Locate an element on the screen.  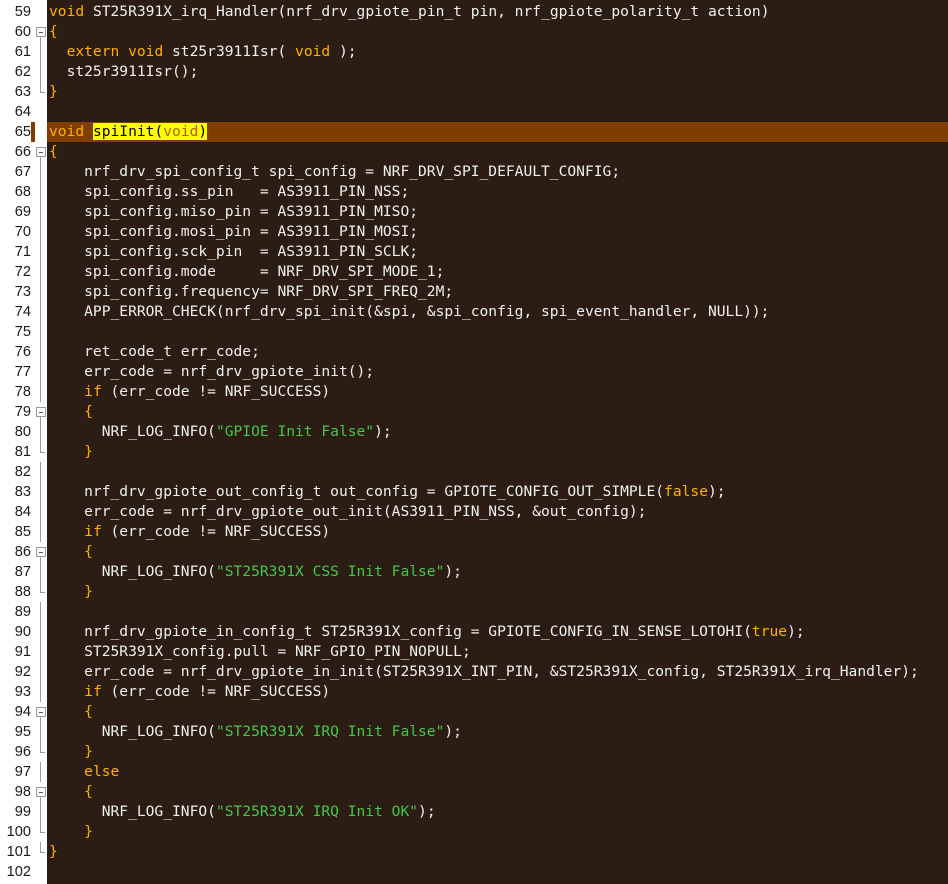
code-line: 81 } is located at coordinates (474, 452).